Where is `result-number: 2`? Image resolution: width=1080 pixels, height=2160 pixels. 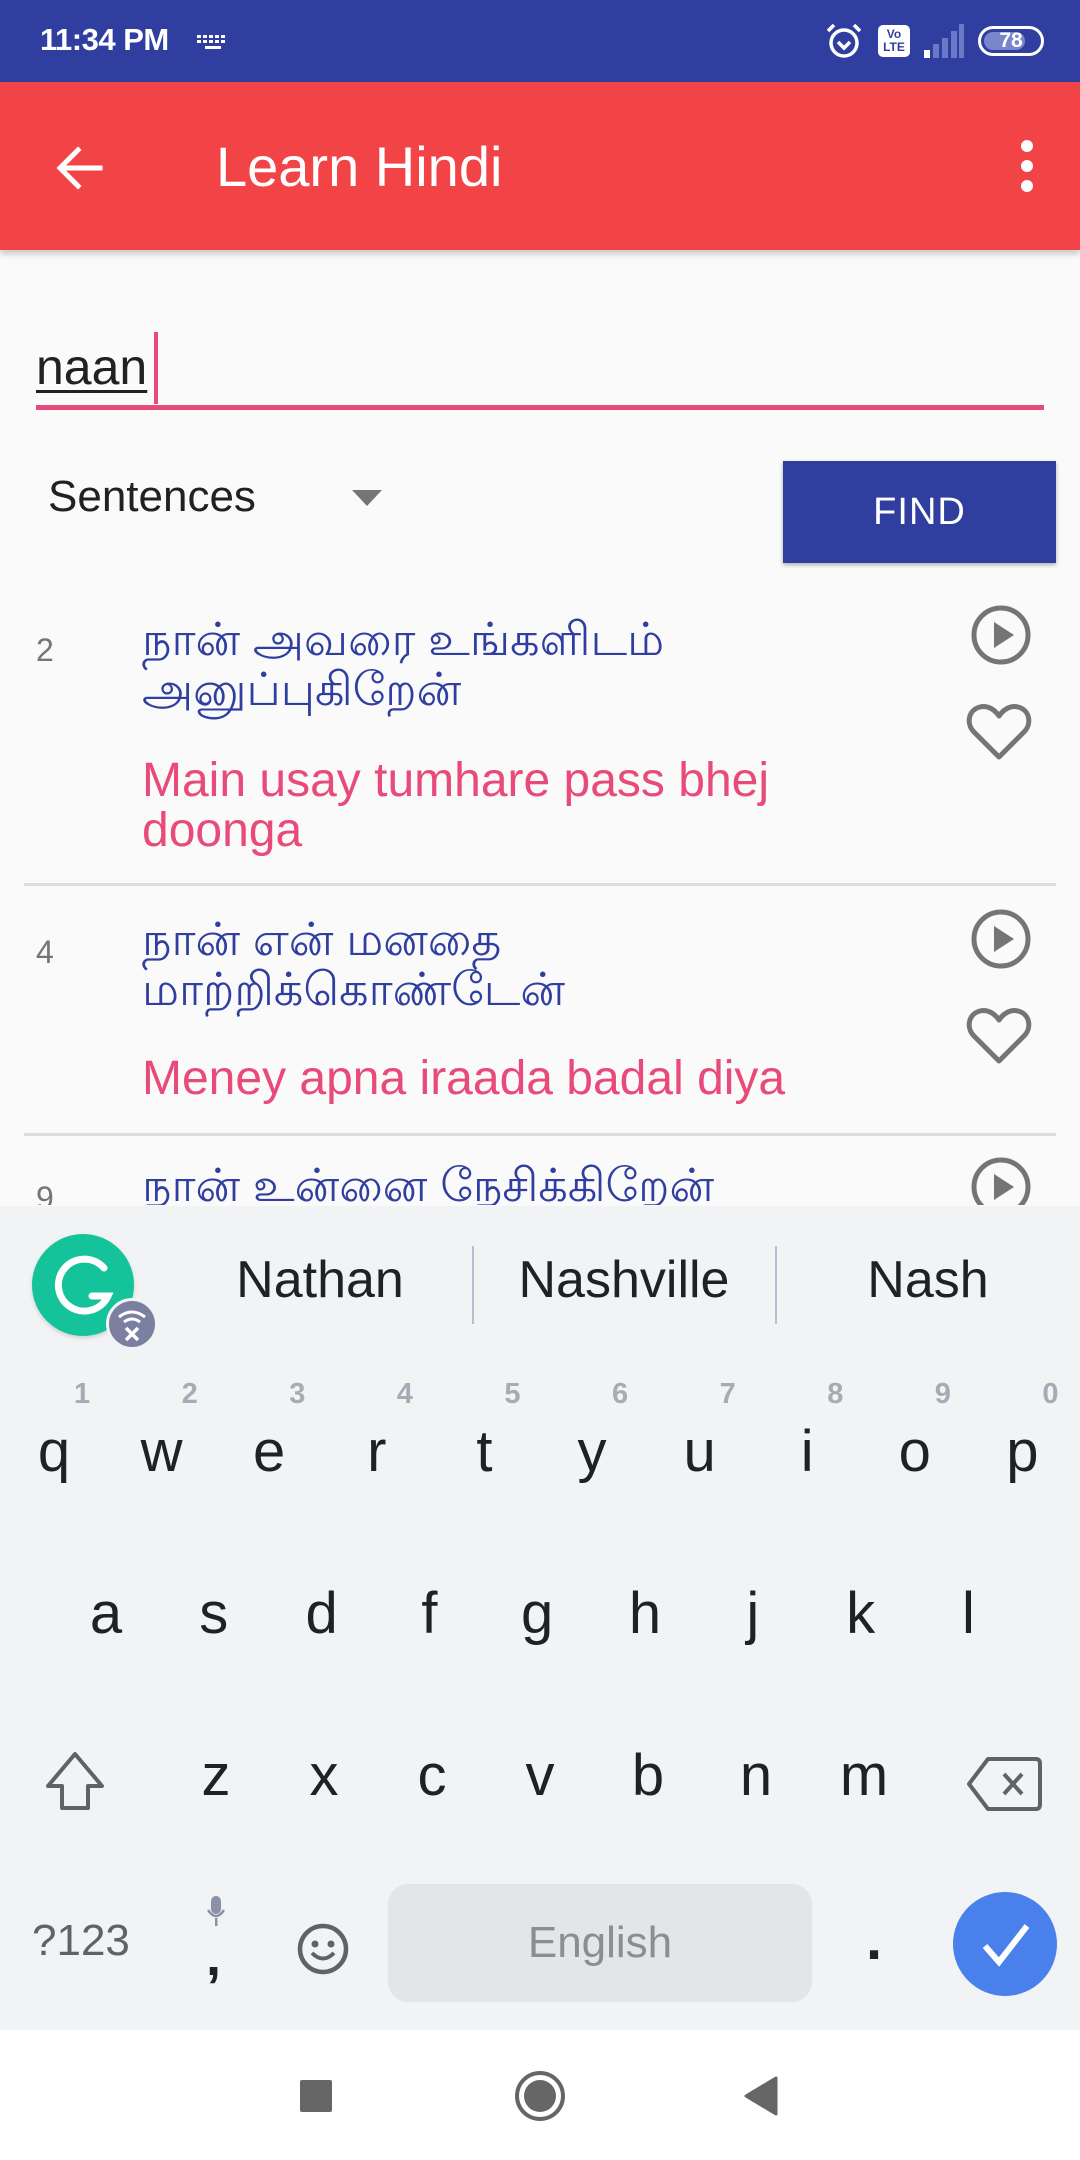
result-number: 2 is located at coordinates (45, 650).